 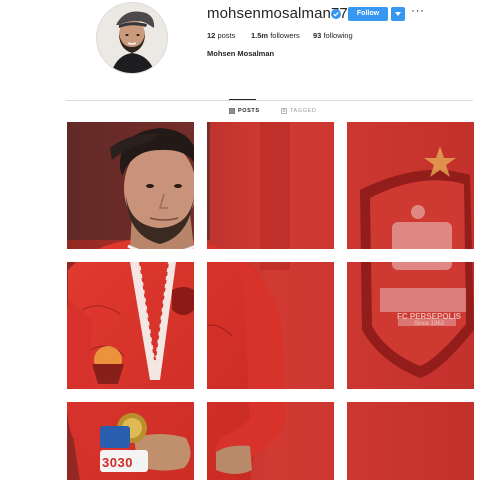 I want to click on following-stat: 93 following, so click(x=333, y=35).